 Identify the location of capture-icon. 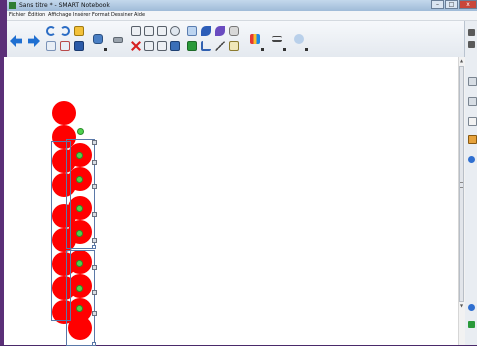
(136, 31).